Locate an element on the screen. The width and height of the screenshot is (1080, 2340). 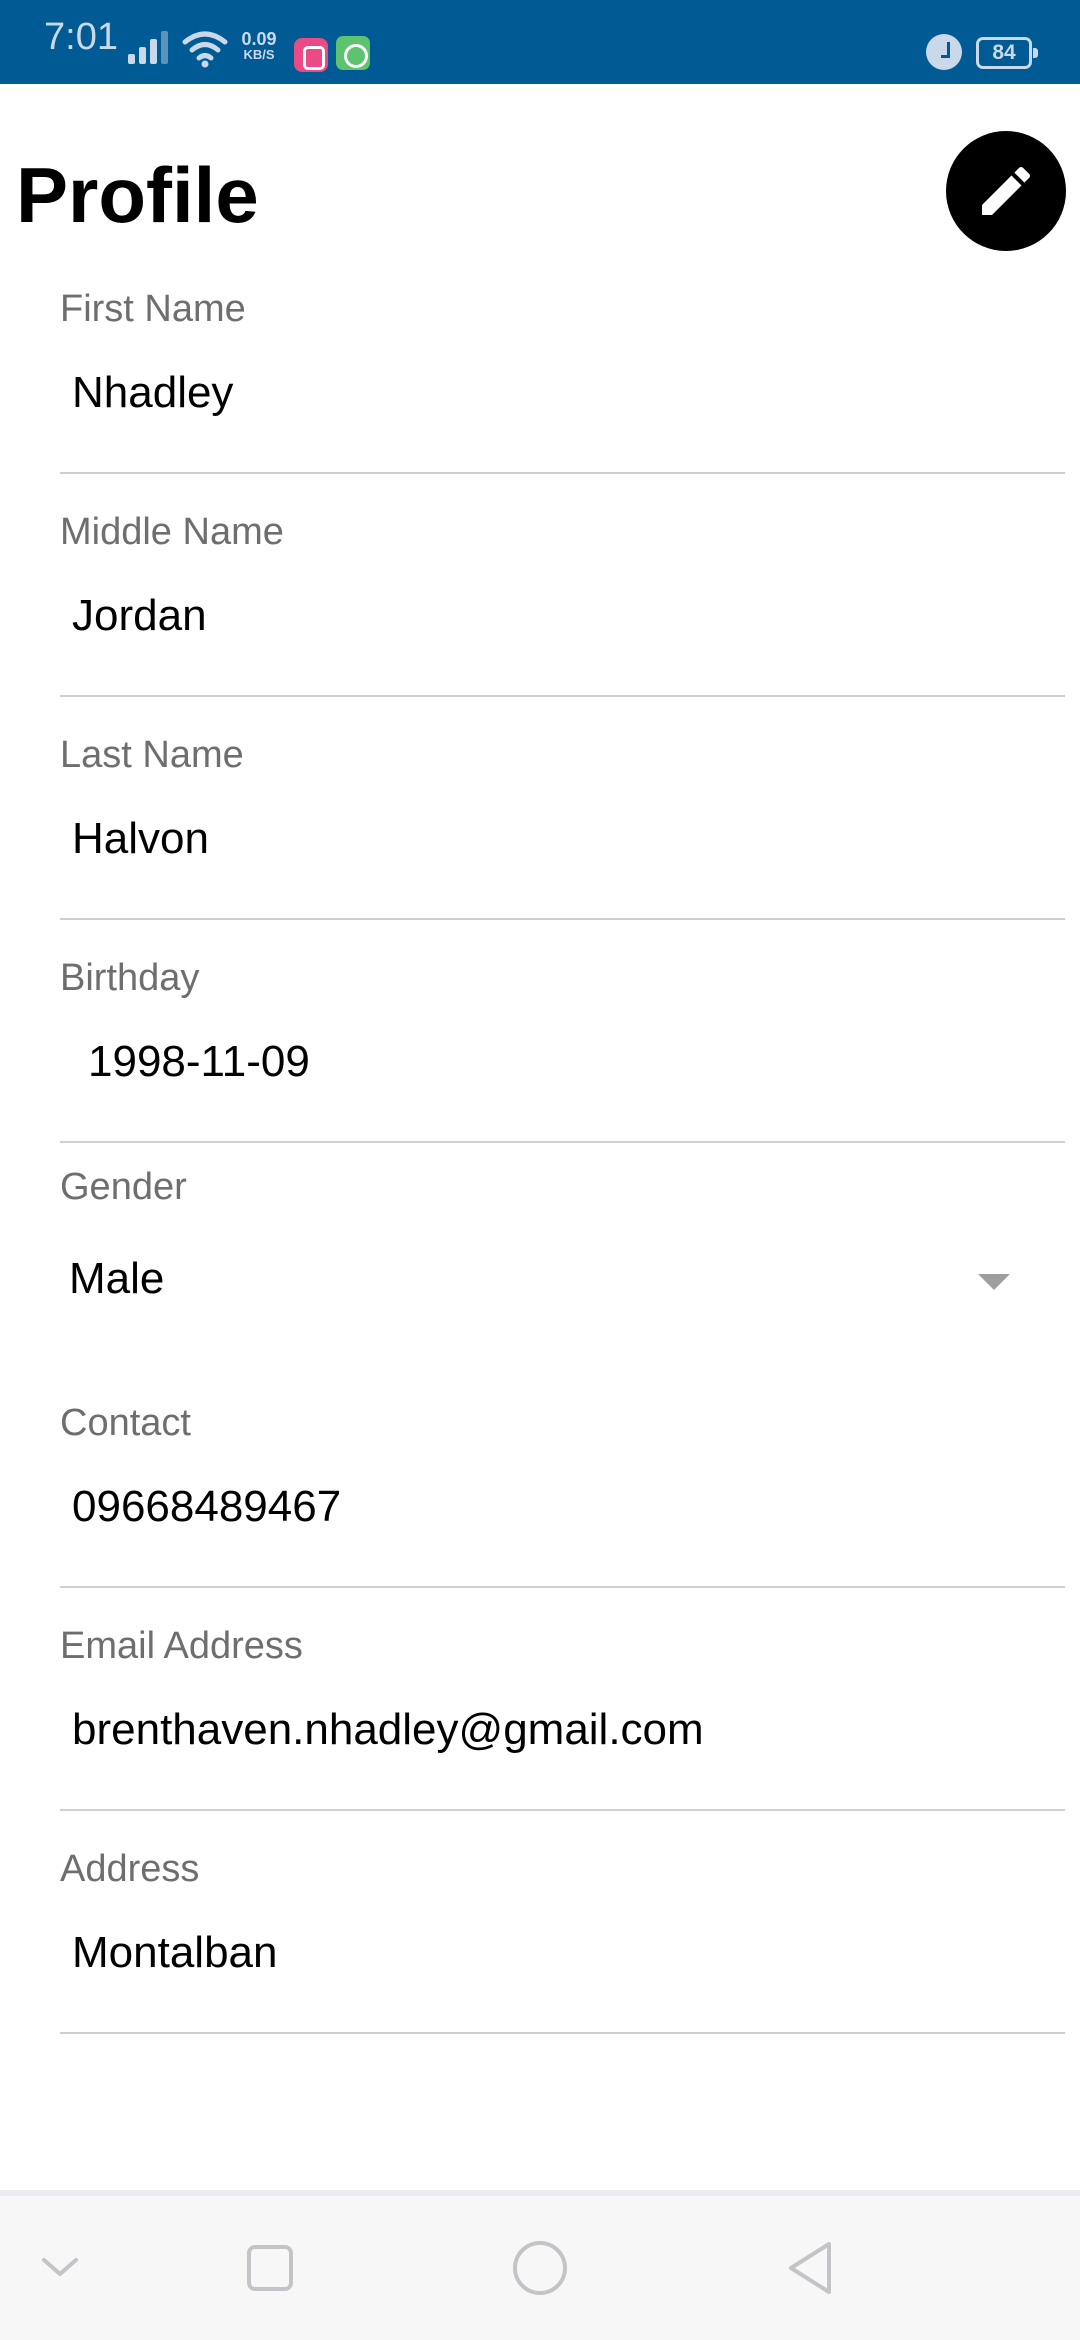
edit-profile-button is located at coordinates (1006, 191).